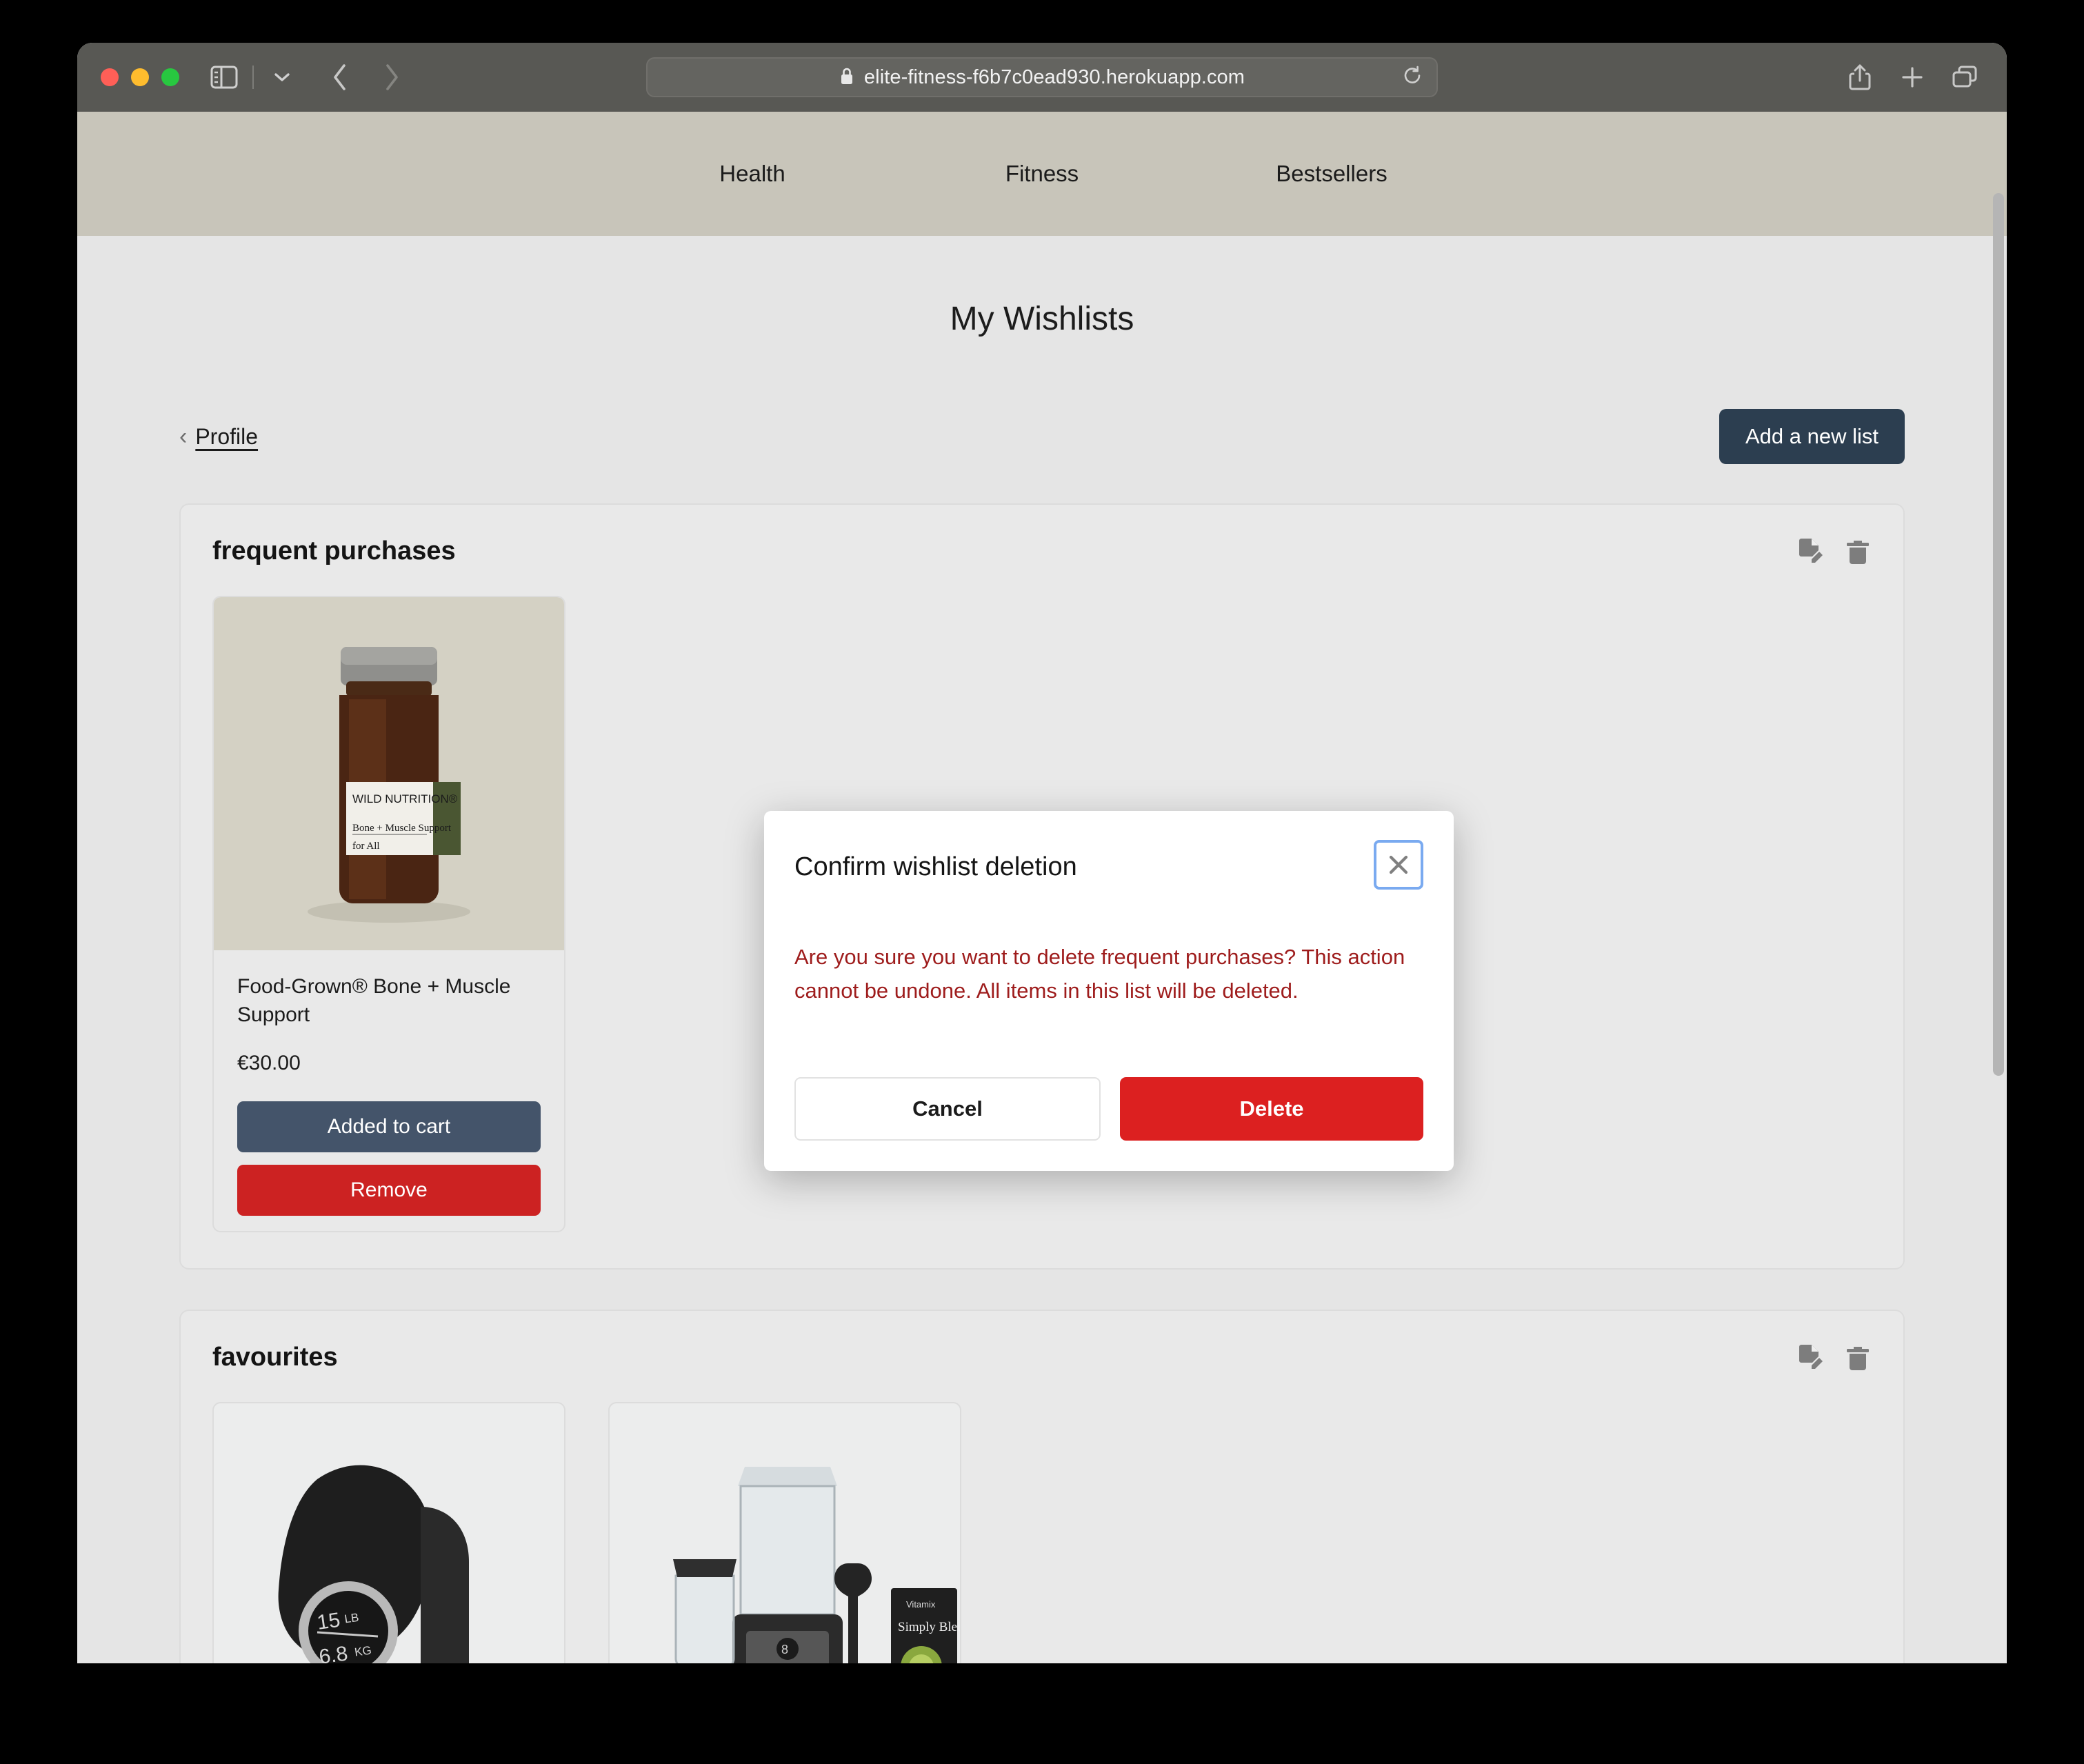 The image size is (2084, 1764). What do you see at coordinates (947, 1108) in the screenshot?
I see `cancel-button: Cancel` at bounding box center [947, 1108].